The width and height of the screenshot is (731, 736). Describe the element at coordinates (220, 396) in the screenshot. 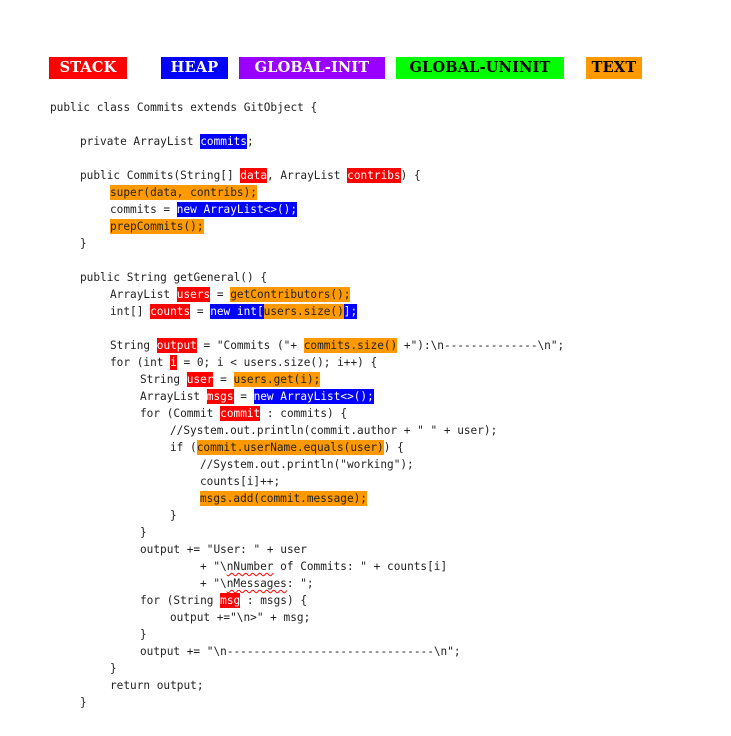

I see `stack-highlight: msgs` at that location.